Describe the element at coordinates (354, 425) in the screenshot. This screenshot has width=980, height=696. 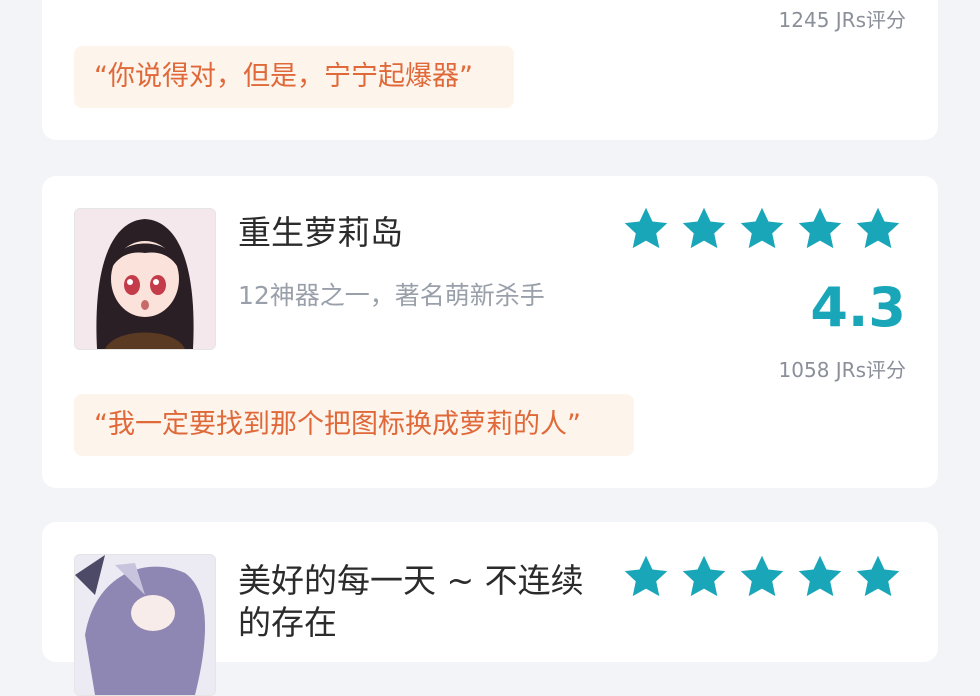
I see `quote-banner: “我一定要找到那个把图标换成萝莉的人”` at that location.